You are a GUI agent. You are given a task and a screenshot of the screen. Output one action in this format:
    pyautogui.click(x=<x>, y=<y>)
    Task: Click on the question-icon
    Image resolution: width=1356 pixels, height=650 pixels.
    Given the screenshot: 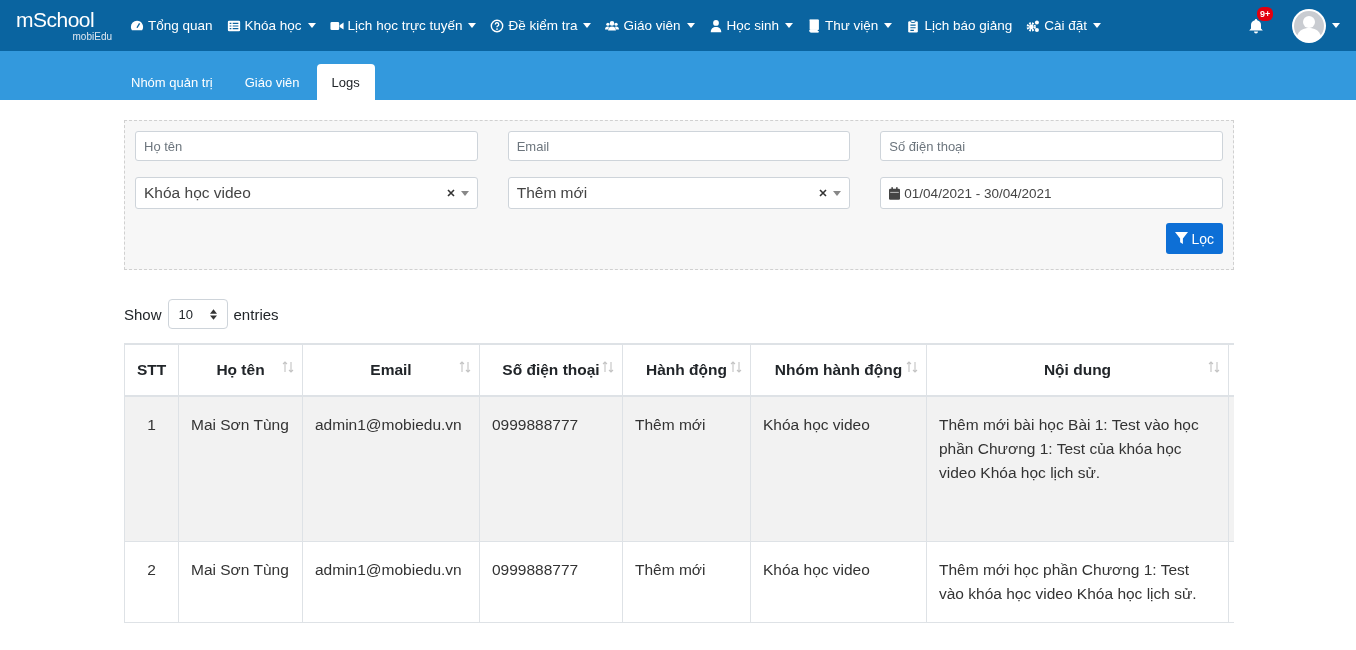 What is the action you would take?
    pyautogui.click(x=497, y=25)
    